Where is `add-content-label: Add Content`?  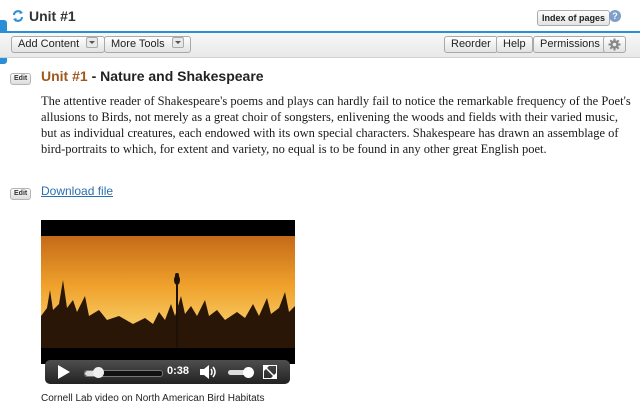
add-content-label: Add Content is located at coordinates (49, 44).